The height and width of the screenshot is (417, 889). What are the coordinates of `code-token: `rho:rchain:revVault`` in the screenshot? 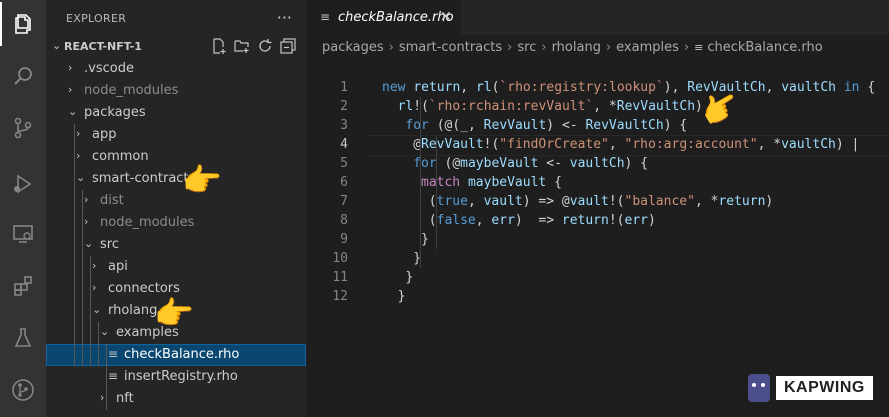 It's located at (511, 106).